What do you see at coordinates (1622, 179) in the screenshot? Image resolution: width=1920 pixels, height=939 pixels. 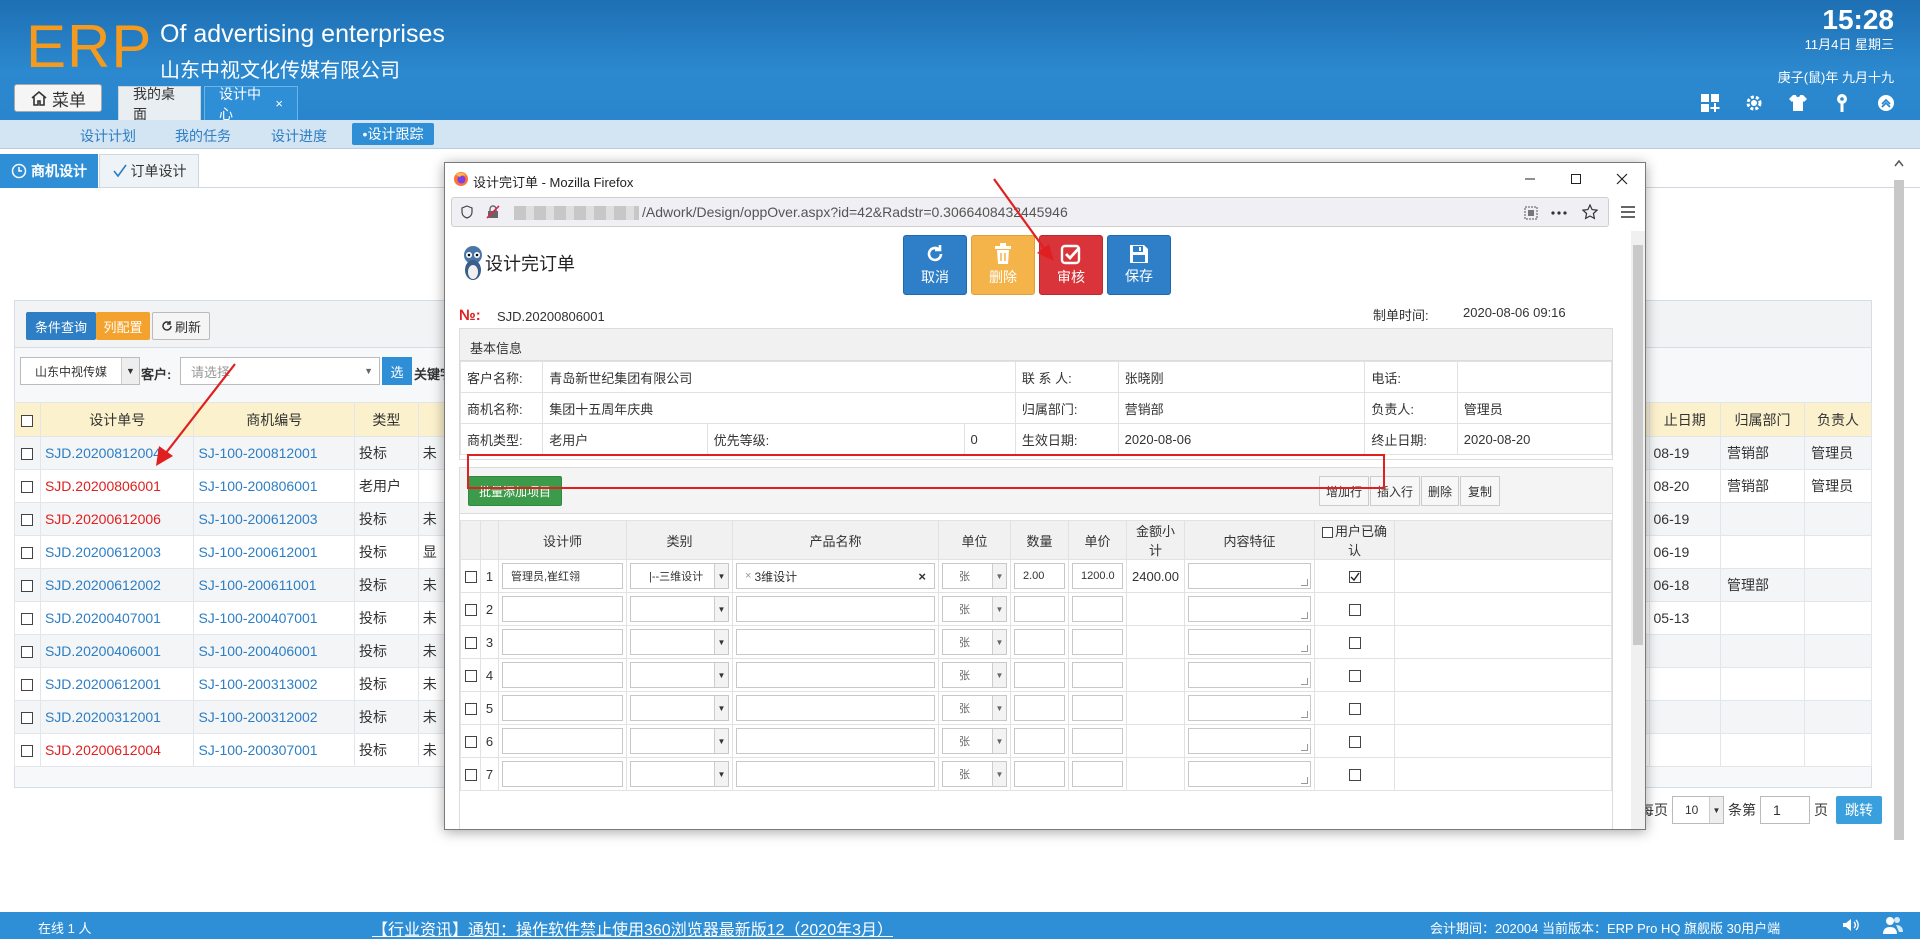 I see `window-close-button` at bounding box center [1622, 179].